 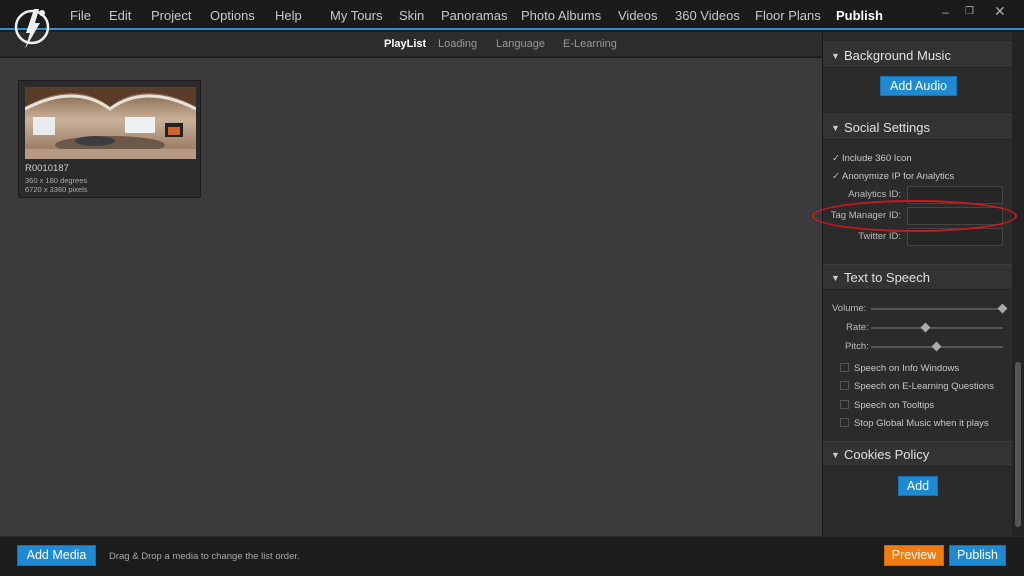 I want to click on pitch-slider-handle, so click(x=936, y=346).